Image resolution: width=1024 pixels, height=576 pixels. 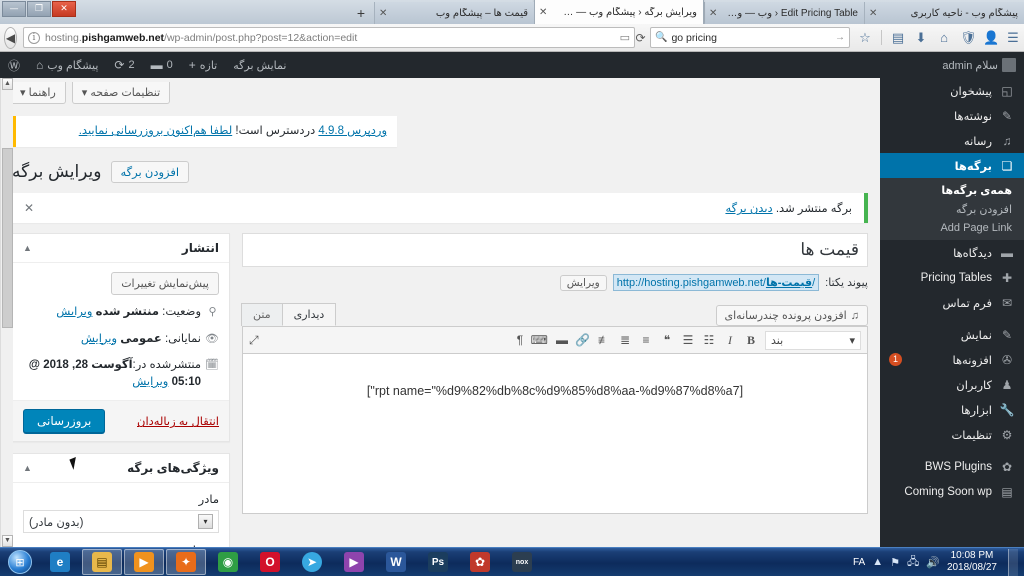 I want to click on taskbar-app-photoshop: Ps, so click(x=438, y=562).